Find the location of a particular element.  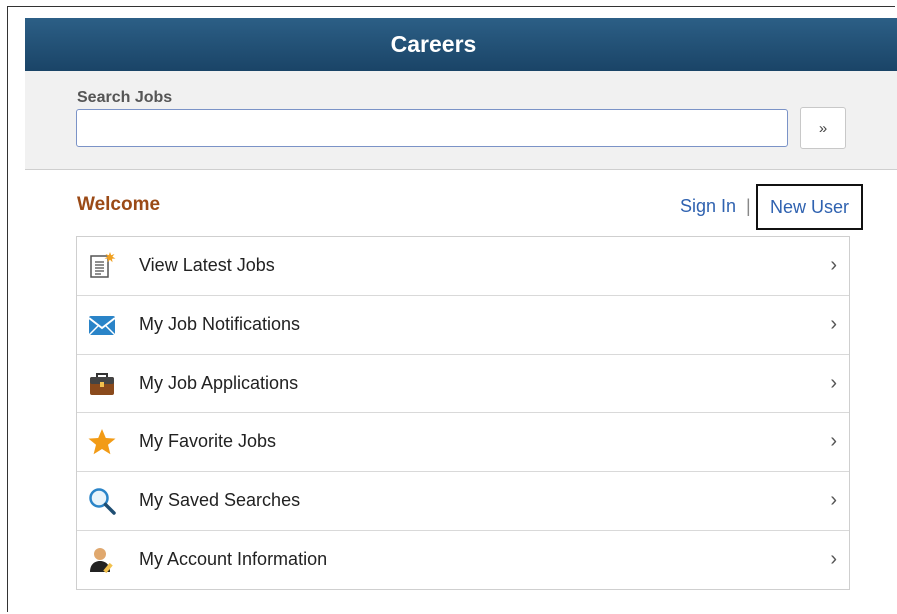

magnifier-icon is located at coordinates (102, 501).